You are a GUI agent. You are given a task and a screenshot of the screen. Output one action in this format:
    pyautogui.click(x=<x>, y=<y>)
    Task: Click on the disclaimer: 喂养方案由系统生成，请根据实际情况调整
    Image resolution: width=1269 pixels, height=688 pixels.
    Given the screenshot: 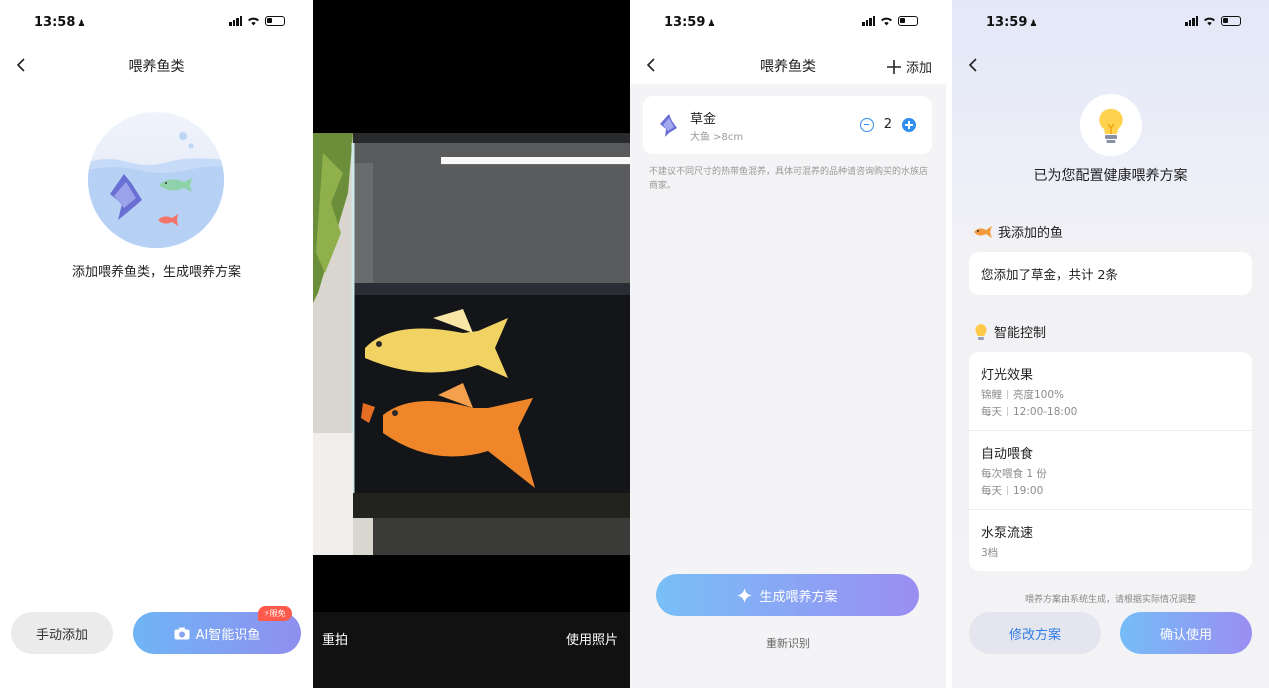 What is the action you would take?
    pyautogui.click(x=1110, y=600)
    